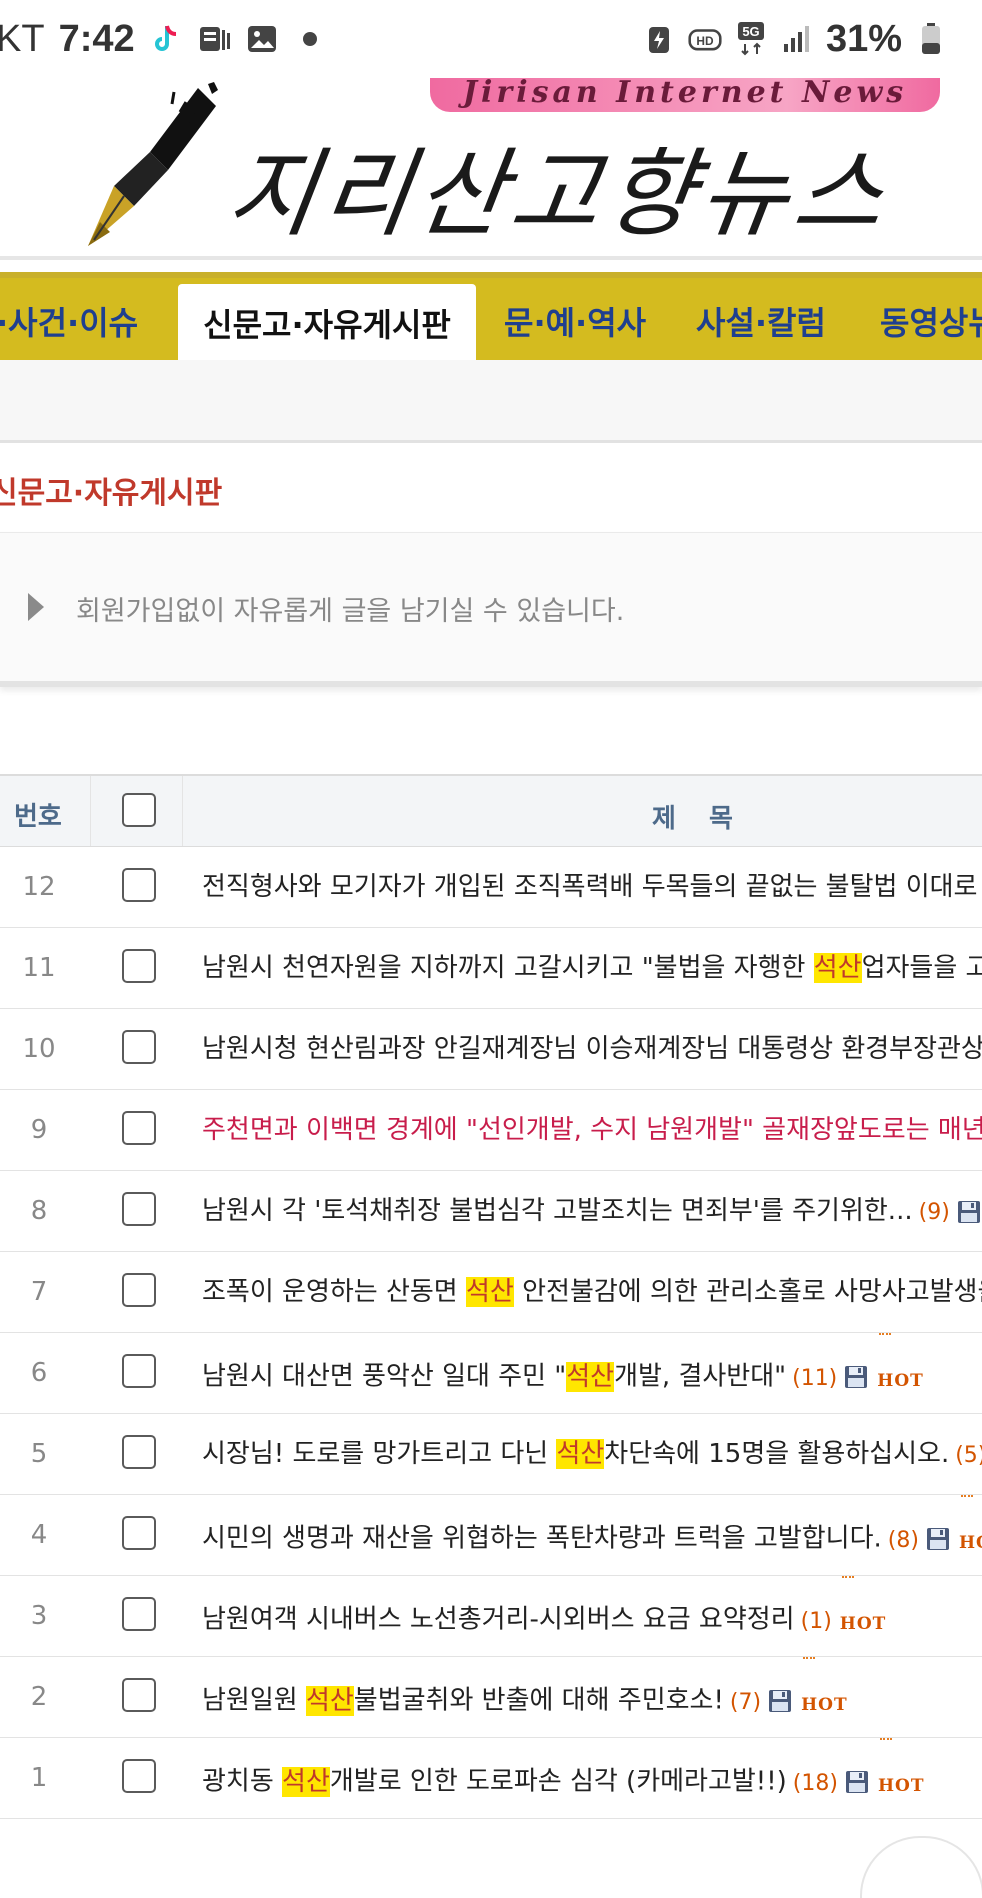 This screenshot has width=982, height=1898. I want to click on title-text: 차단속에 15명을 활용하십시오., so click(777, 1454).